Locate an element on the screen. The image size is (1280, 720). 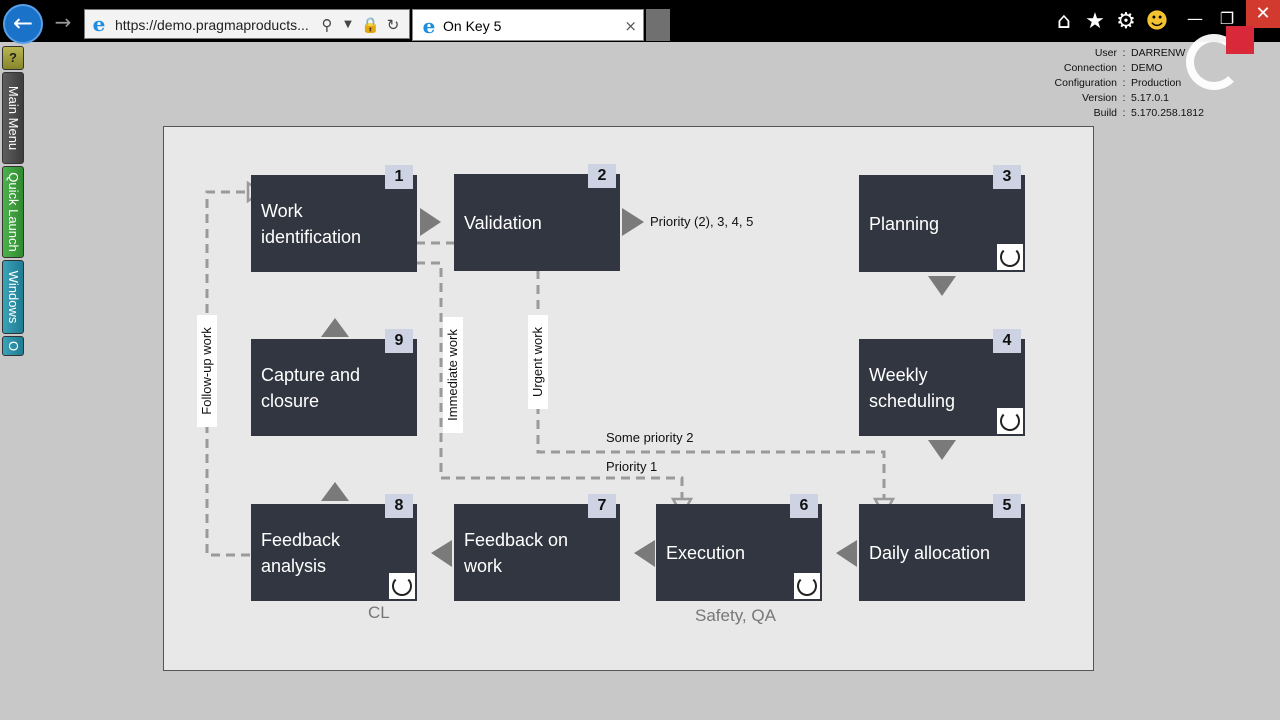
help-button: ? is located at coordinates (13, 58).